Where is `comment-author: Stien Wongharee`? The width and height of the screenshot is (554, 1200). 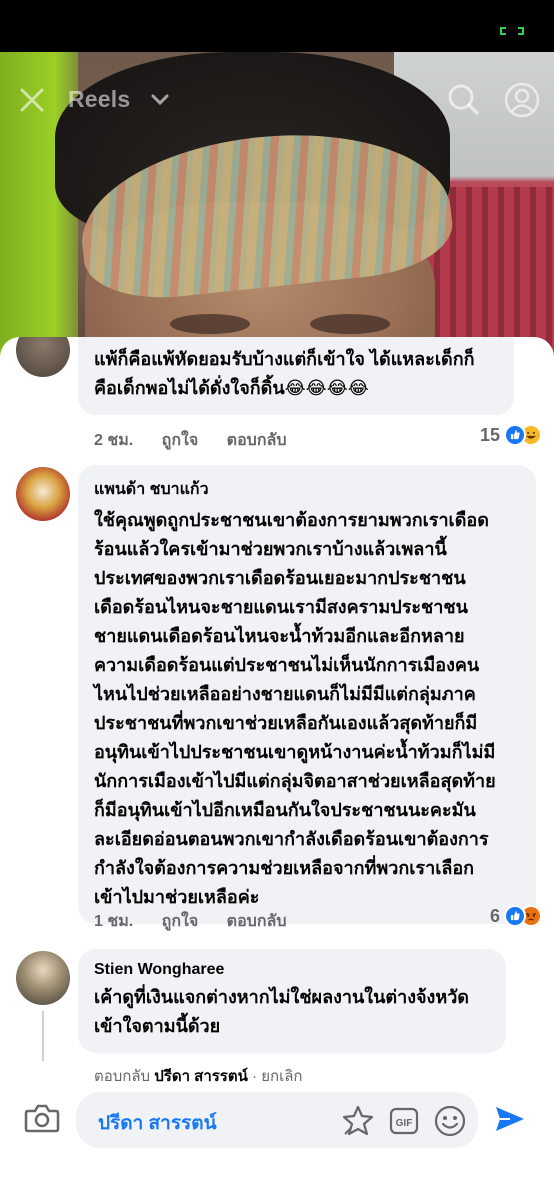
comment-author: Stien Wongharee is located at coordinates (292, 970).